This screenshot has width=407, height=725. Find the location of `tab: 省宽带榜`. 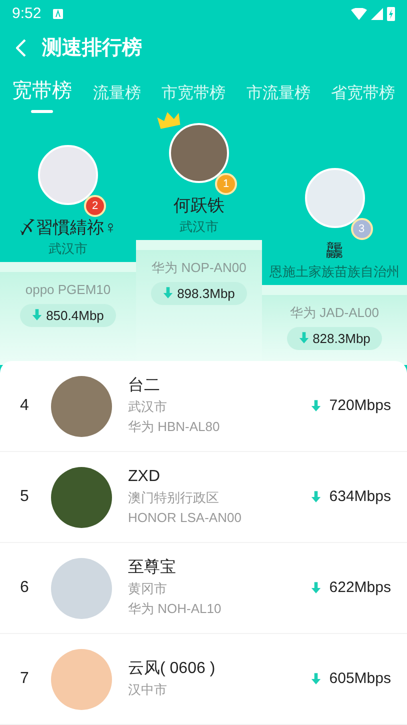

tab: 省宽带榜 is located at coordinates (363, 97).